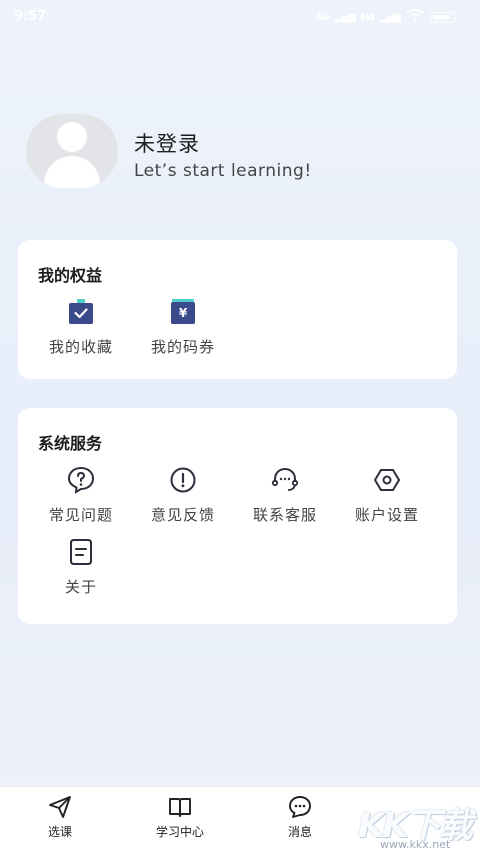 The height and width of the screenshot is (853, 480). I want to click on message-icon, so click(300, 807).